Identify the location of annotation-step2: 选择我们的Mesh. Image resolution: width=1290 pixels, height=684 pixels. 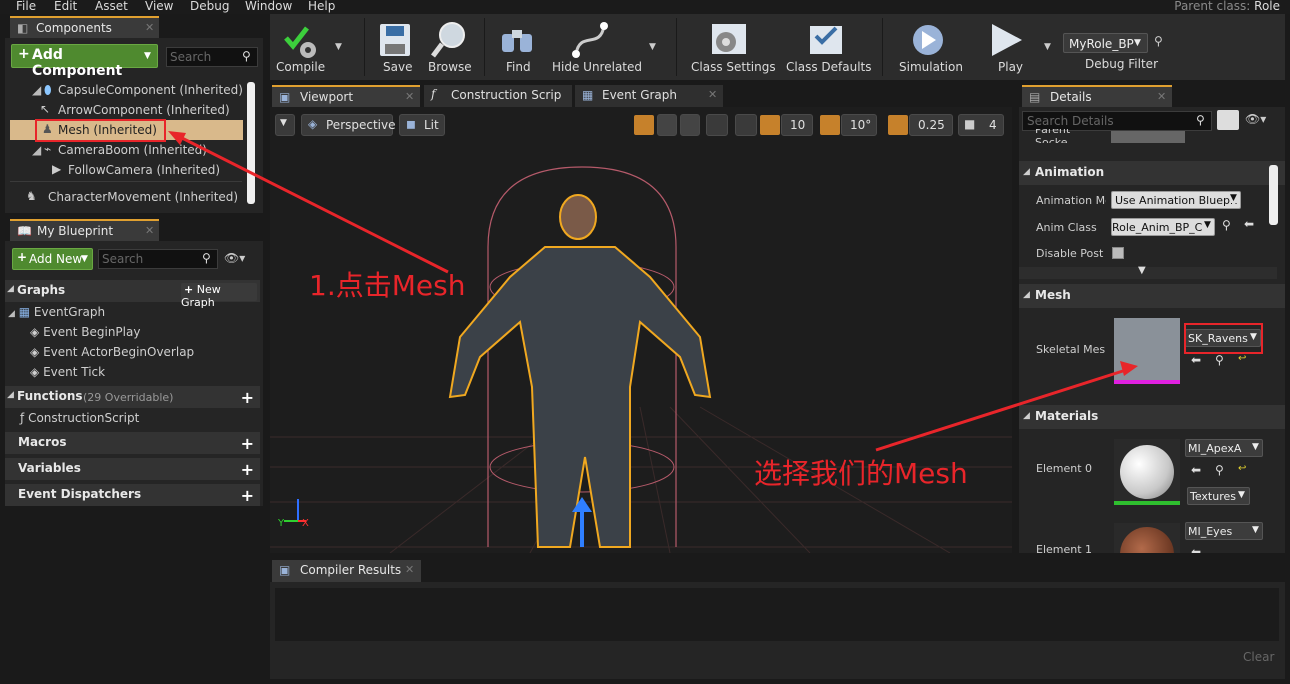
(861, 473).